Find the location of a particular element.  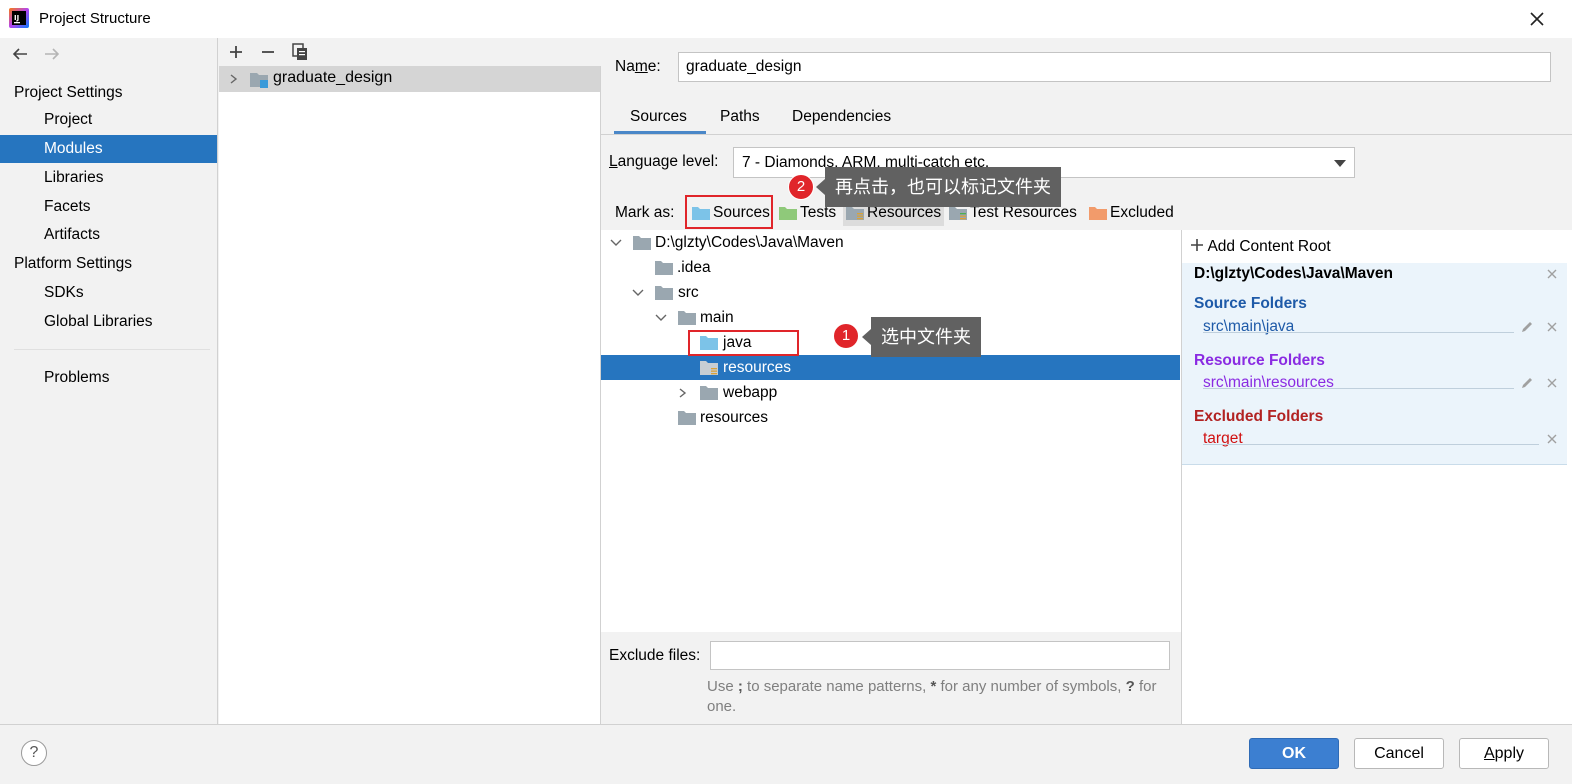

tree-label: main is located at coordinates (717, 317).